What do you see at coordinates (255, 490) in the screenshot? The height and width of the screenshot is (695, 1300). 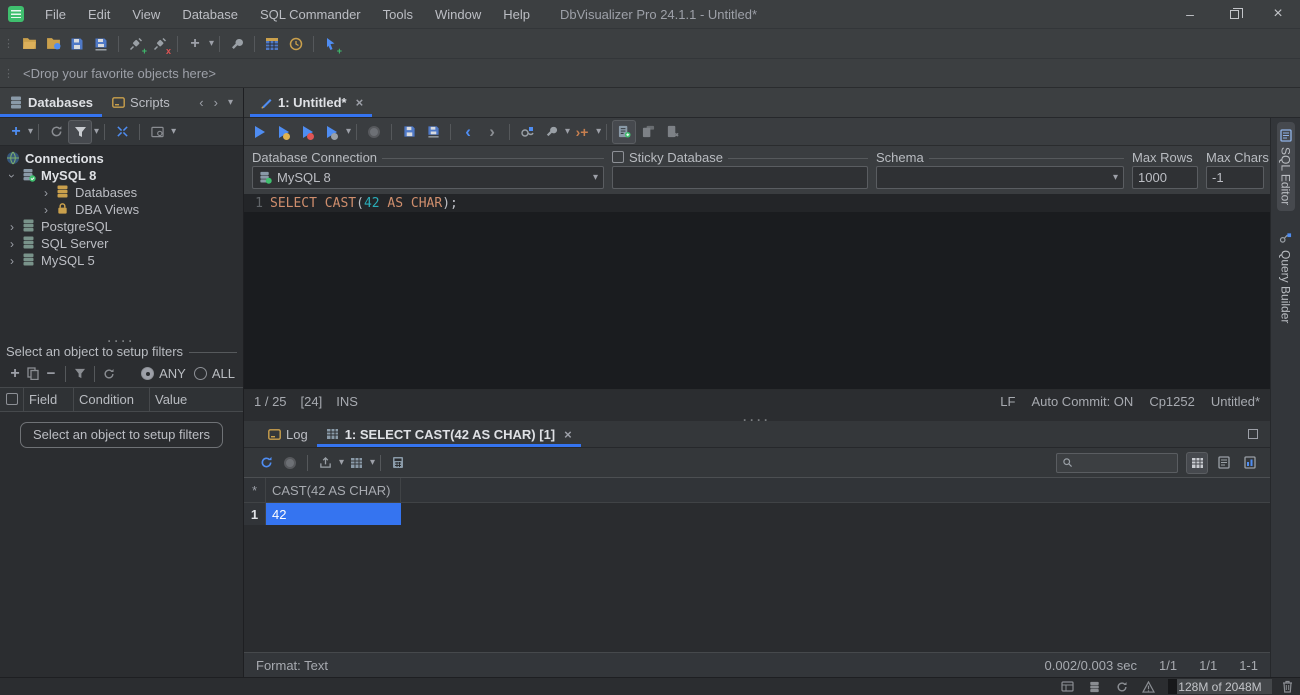 I see `grid-corner-cell: *` at bounding box center [255, 490].